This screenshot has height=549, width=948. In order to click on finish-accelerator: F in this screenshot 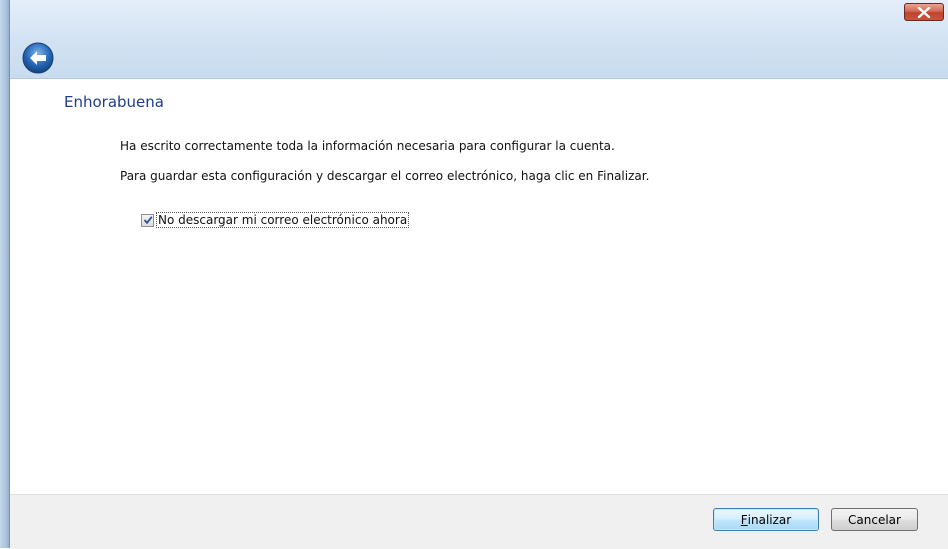, I will do `click(744, 519)`.